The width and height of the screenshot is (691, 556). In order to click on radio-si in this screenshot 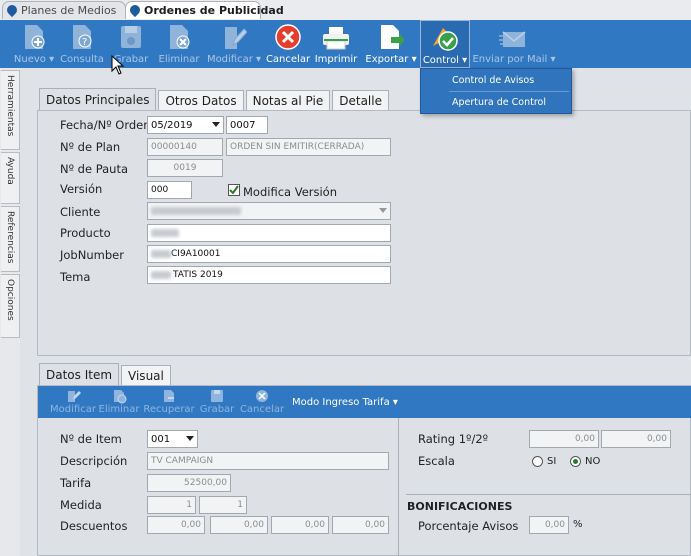, I will do `click(537, 461)`.